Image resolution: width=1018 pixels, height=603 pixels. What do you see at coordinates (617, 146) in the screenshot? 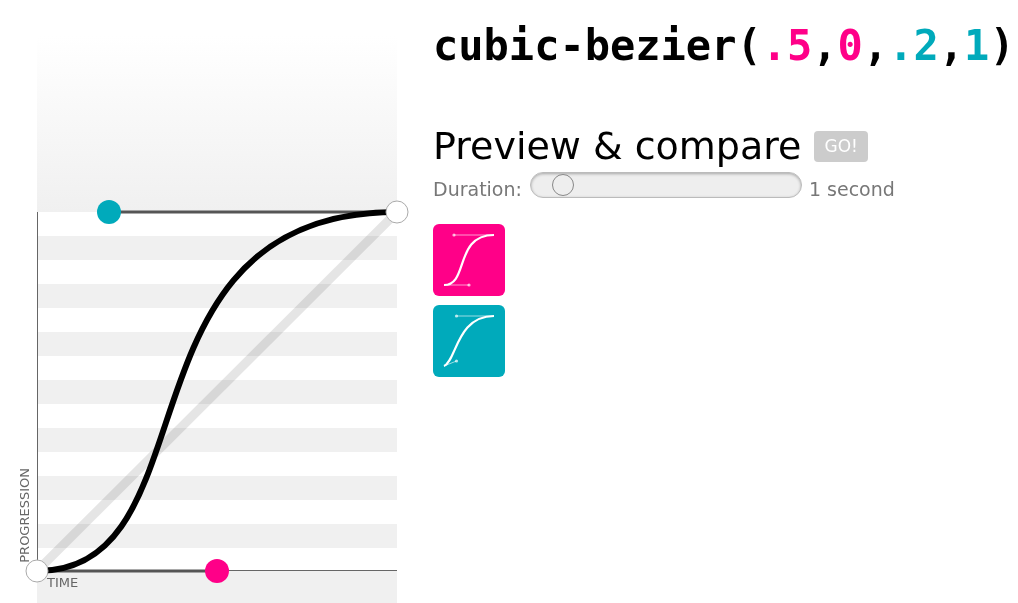
I see `preview-heading: Preview & compare` at bounding box center [617, 146].